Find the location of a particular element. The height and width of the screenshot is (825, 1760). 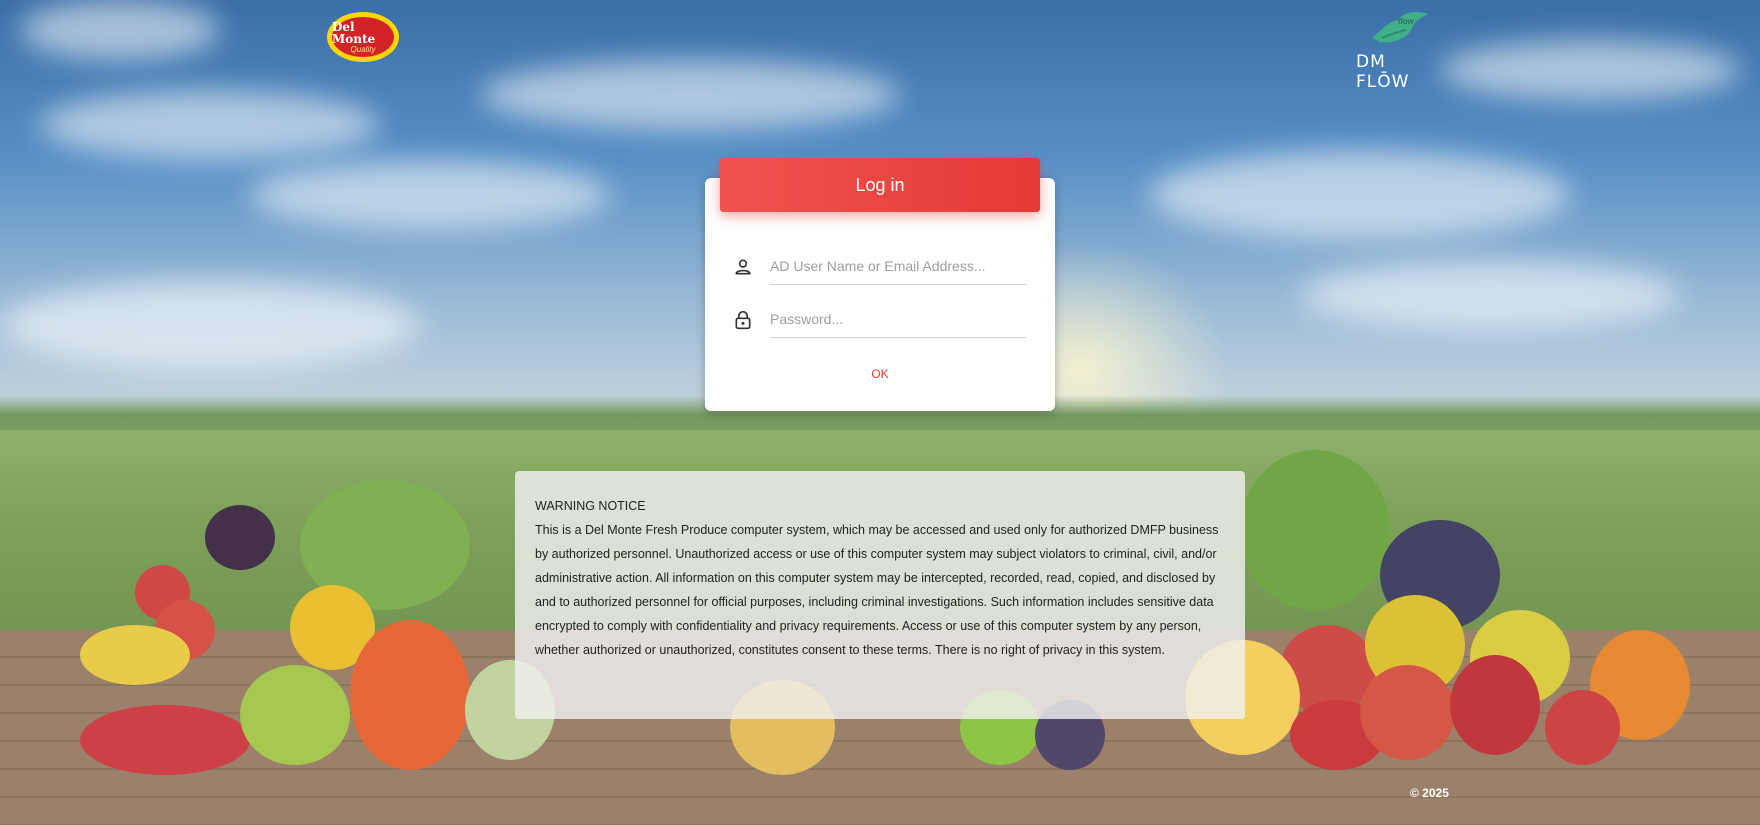

dm-flow-logo-text: DM FLŌW is located at coordinates (1383, 72).